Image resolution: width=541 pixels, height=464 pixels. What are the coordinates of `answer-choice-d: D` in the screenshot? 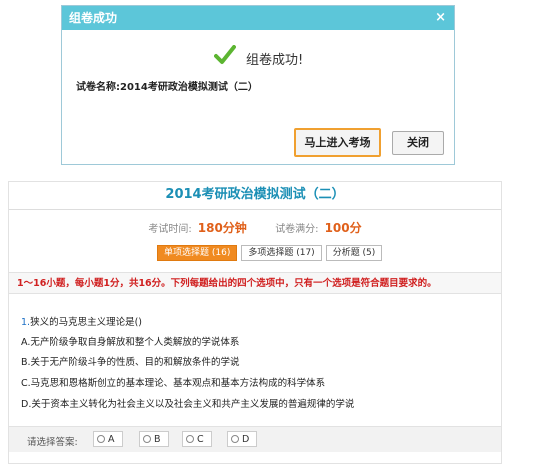 It's located at (242, 439).